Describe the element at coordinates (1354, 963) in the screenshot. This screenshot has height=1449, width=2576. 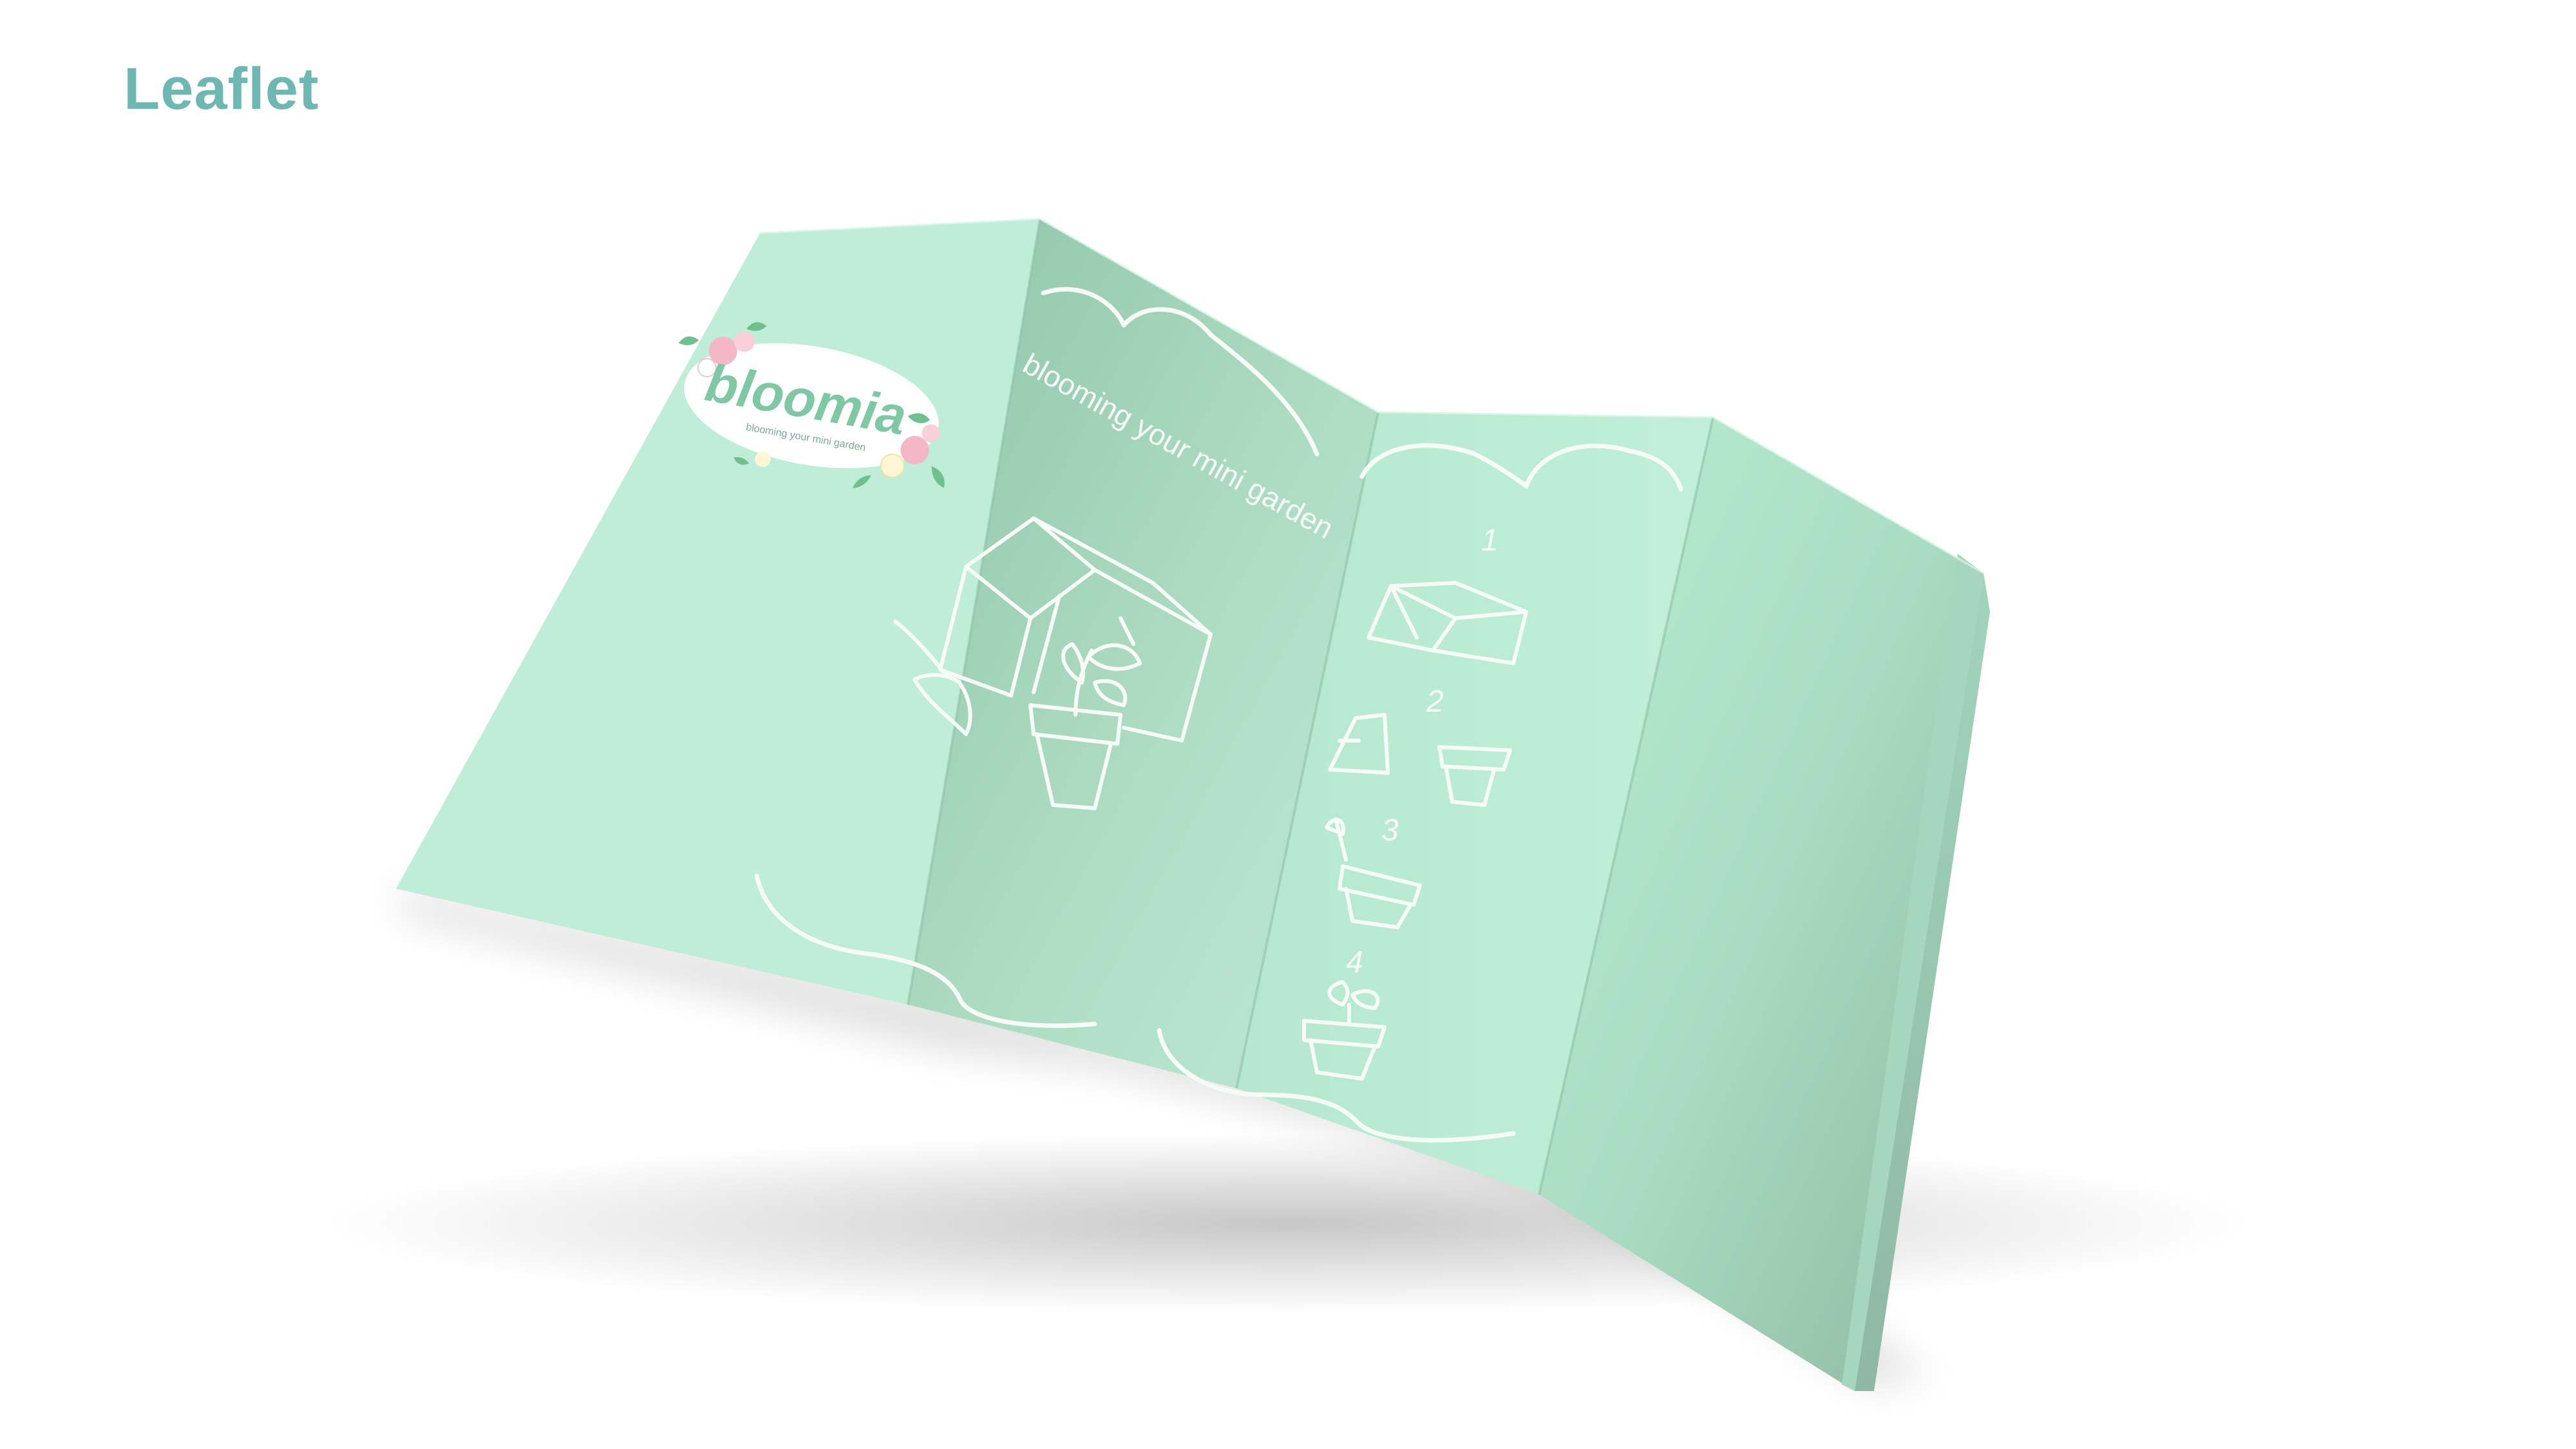
I see `step-number: 4` at that location.